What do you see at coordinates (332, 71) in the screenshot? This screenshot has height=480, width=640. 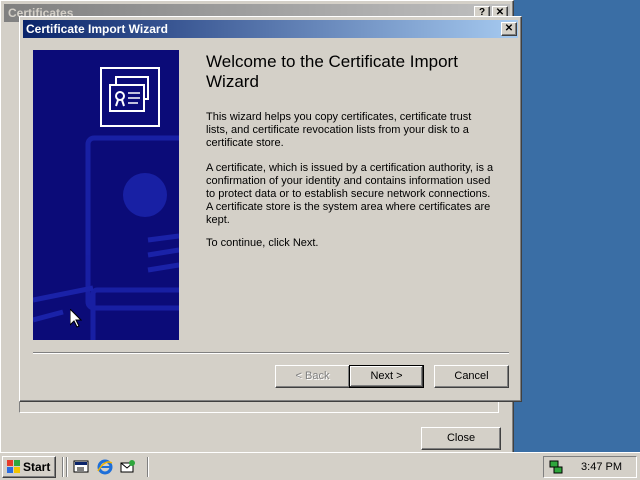 I see `wizard-heading: Welcome to the Certificate Import Wizard` at bounding box center [332, 71].